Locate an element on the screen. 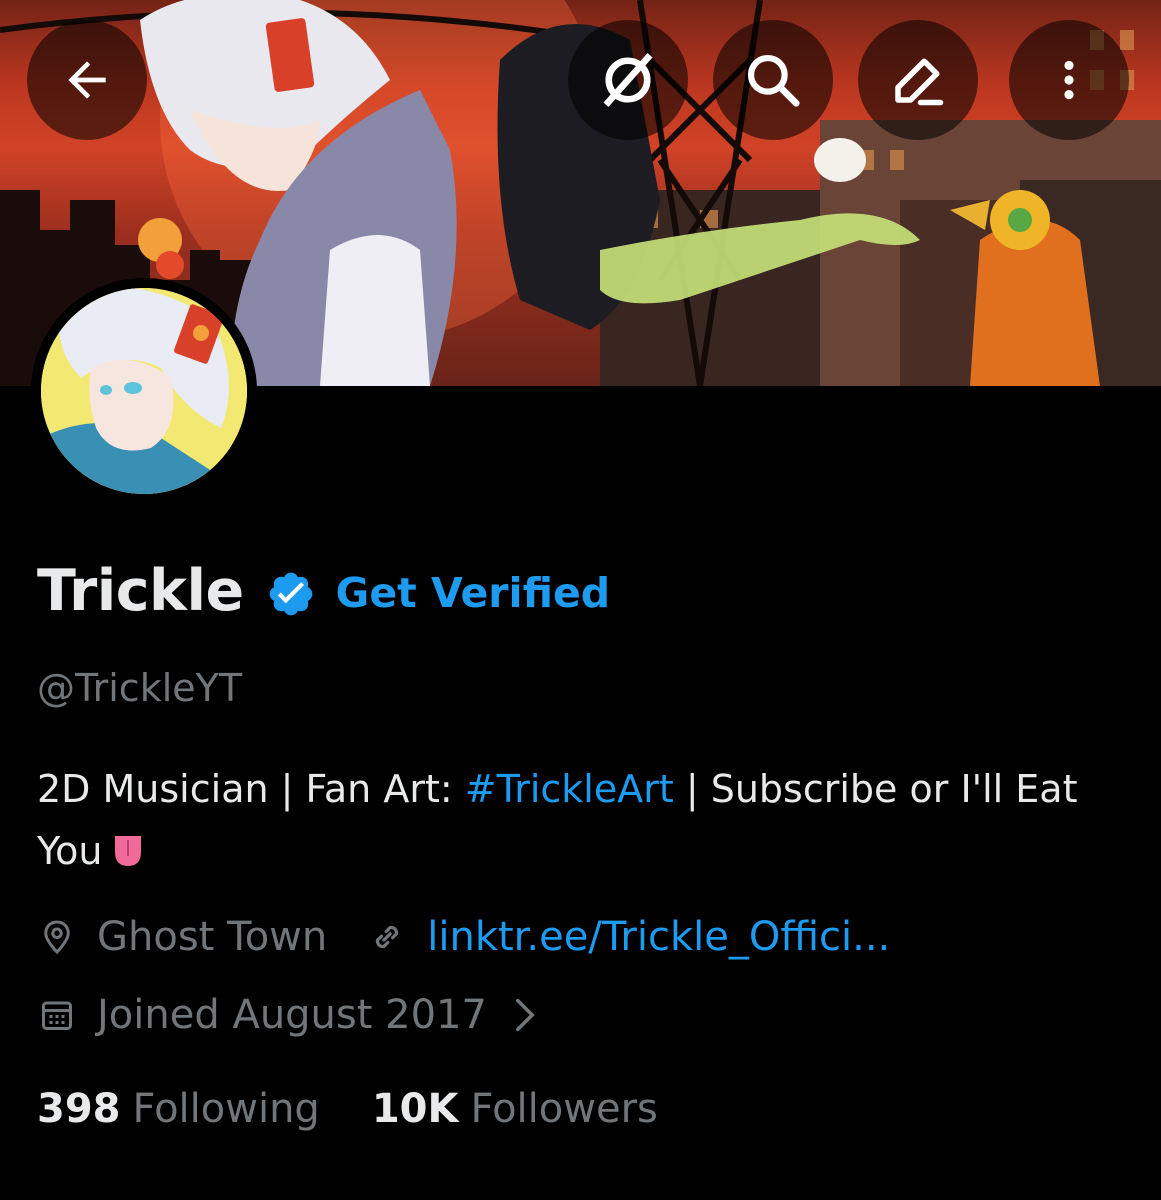  calendar-icon is located at coordinates (57, 1015).